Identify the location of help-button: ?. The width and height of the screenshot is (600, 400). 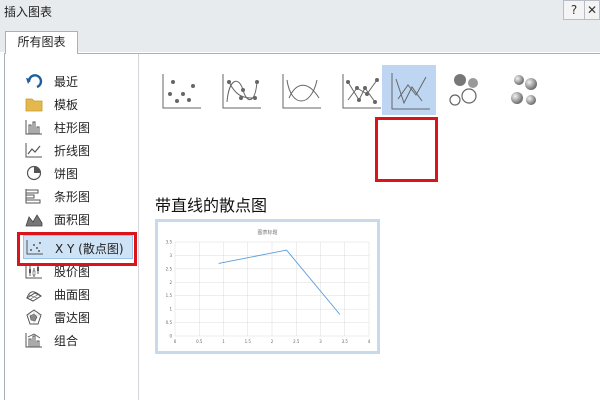
(574, 10).